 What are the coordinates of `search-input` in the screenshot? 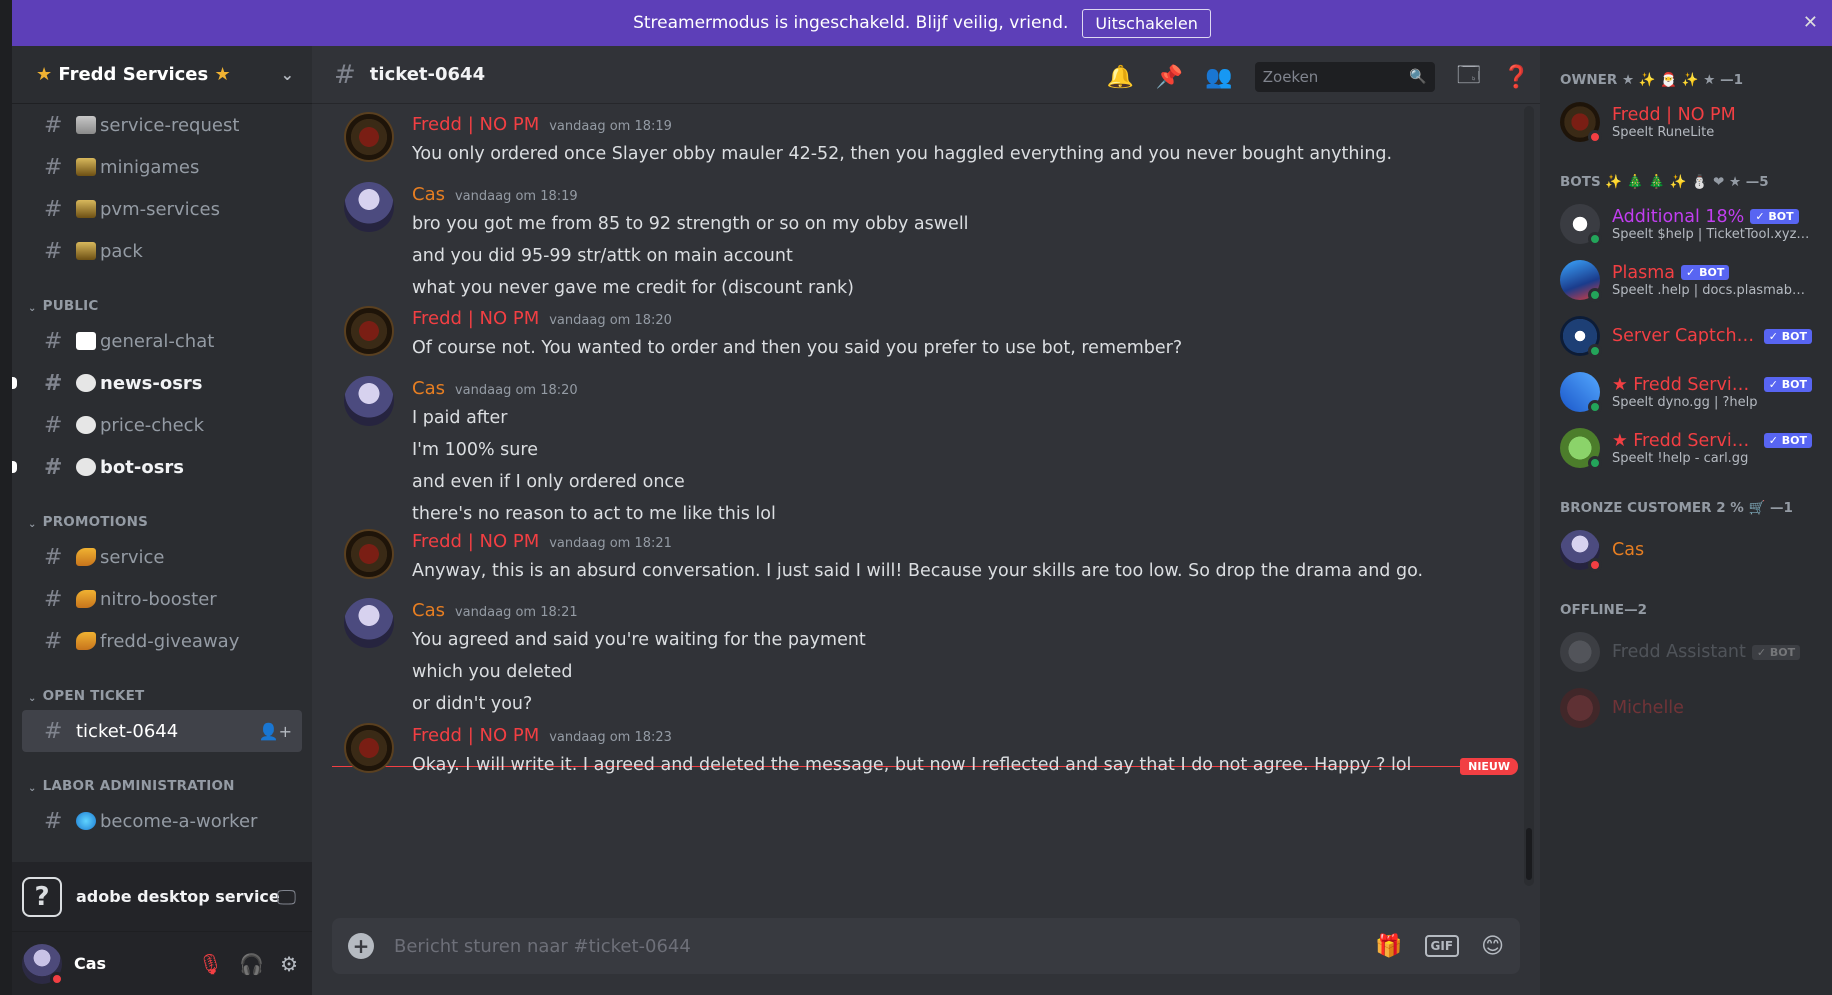 It's located at (1327, 77).